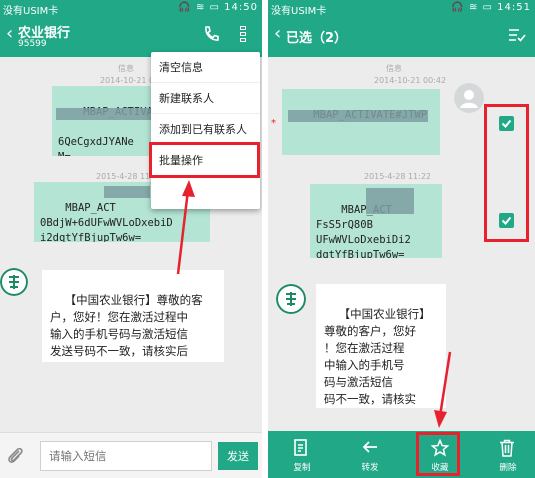 The width and height of the screenshot is (535, 478). I want to click on selection-action-bar: 复制 转发 收藏 删除, so click(401, 454).